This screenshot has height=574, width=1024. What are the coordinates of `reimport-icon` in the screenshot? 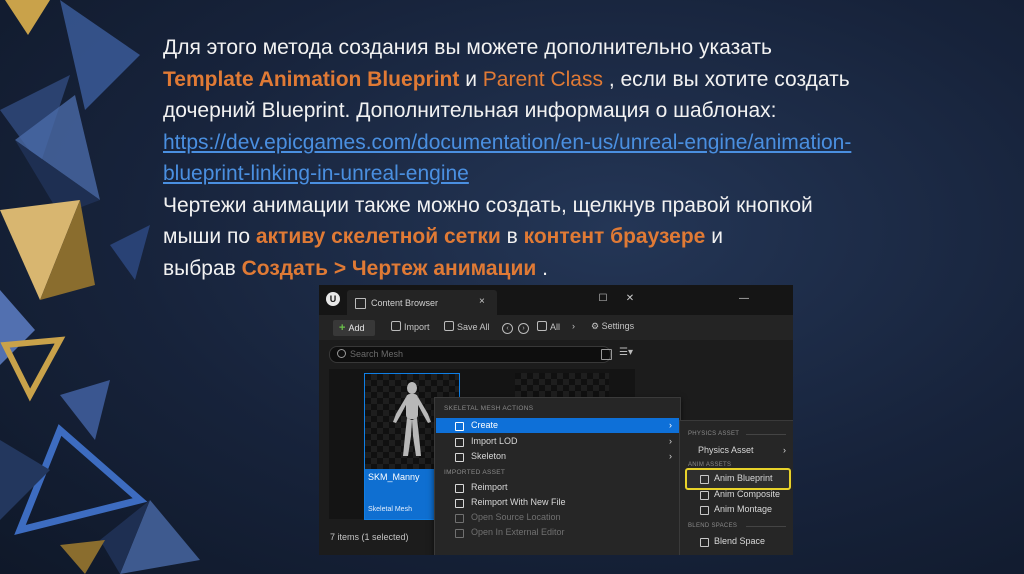 It's located at (459, 488).